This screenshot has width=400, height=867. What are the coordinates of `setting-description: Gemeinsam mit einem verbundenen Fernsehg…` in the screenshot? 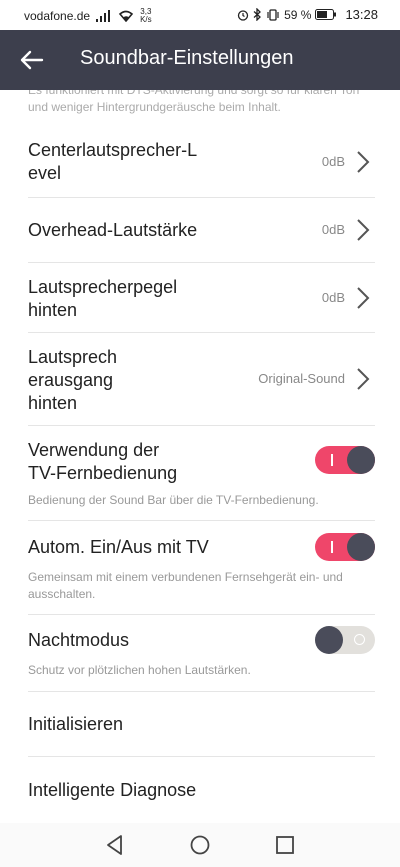 It's located at (185, 585).